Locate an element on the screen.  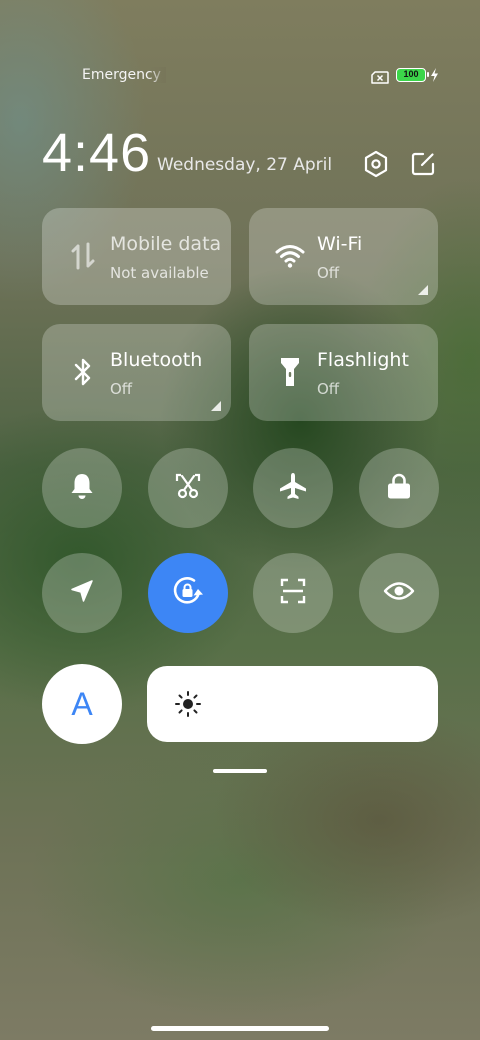
scanner-toggle is located at coordinates (293, 593).